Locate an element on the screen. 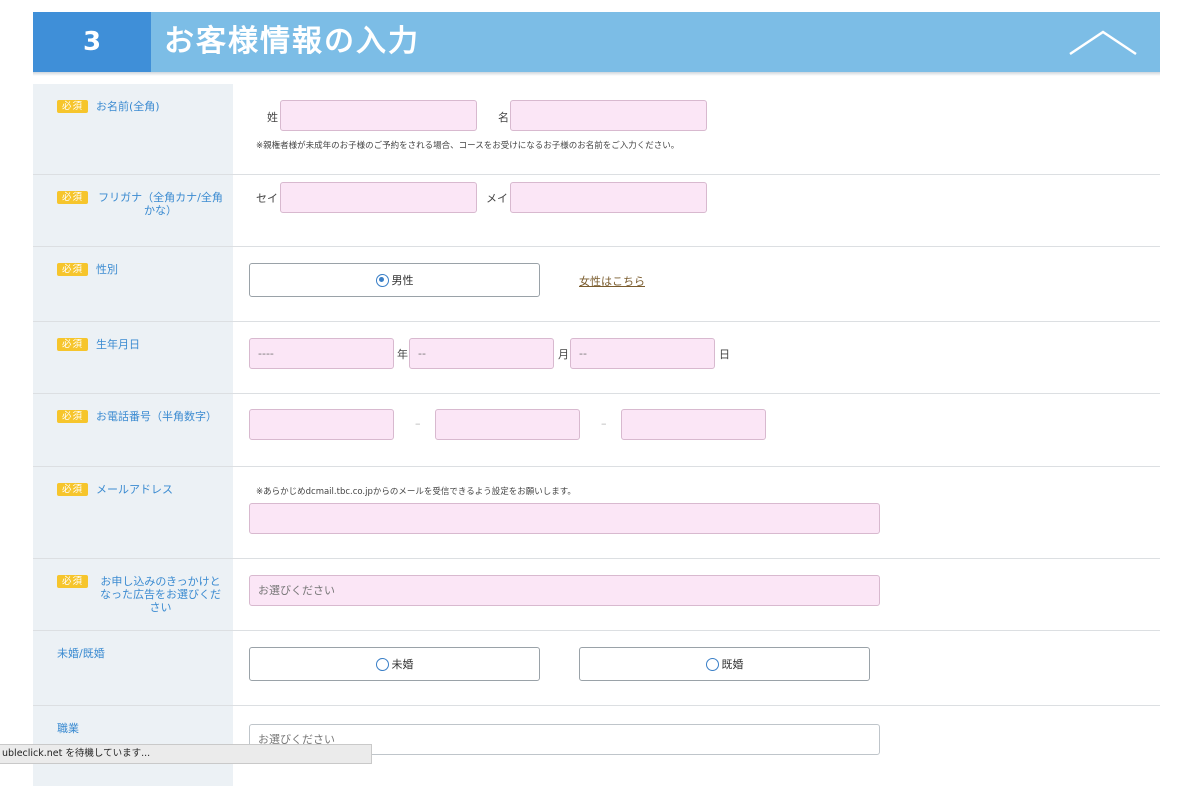  gender-male-option: 男性 is located at coordinates (394, 280).